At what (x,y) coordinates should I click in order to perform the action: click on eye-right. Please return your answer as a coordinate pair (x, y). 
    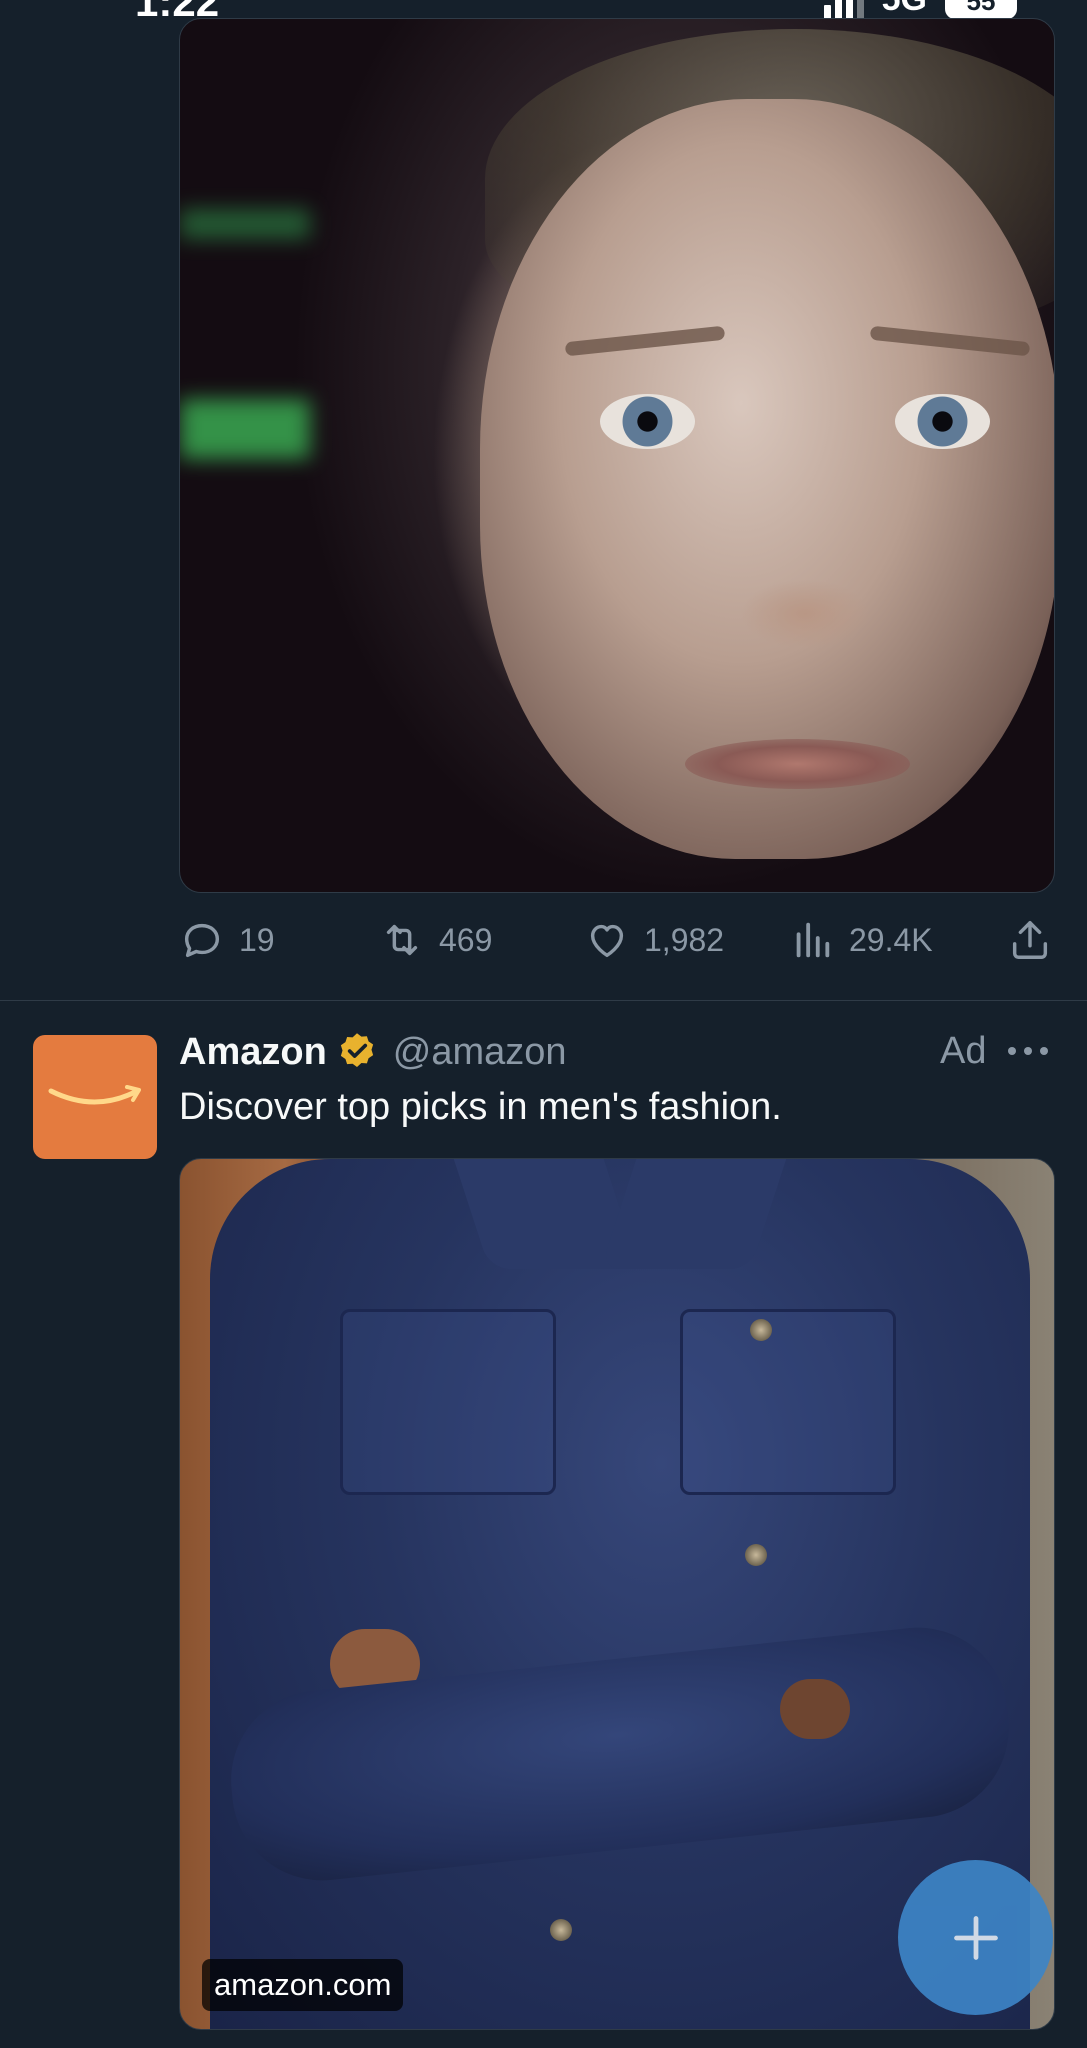
    Looking at the image, I should click on (942, 421).